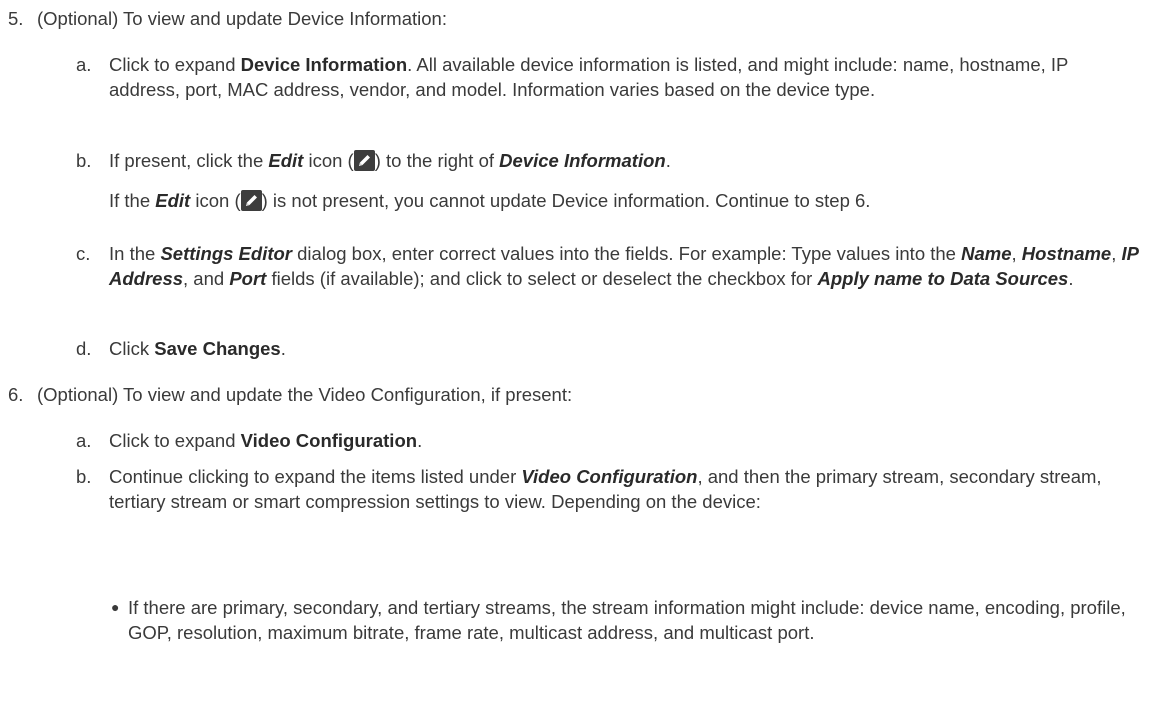 This screenshot has height=721, width=1162. What do you see at coordinates (1066, 253) in the screenshot?
I see `ui-term-hostname: Hostname` at bounding box center [1066, 253].